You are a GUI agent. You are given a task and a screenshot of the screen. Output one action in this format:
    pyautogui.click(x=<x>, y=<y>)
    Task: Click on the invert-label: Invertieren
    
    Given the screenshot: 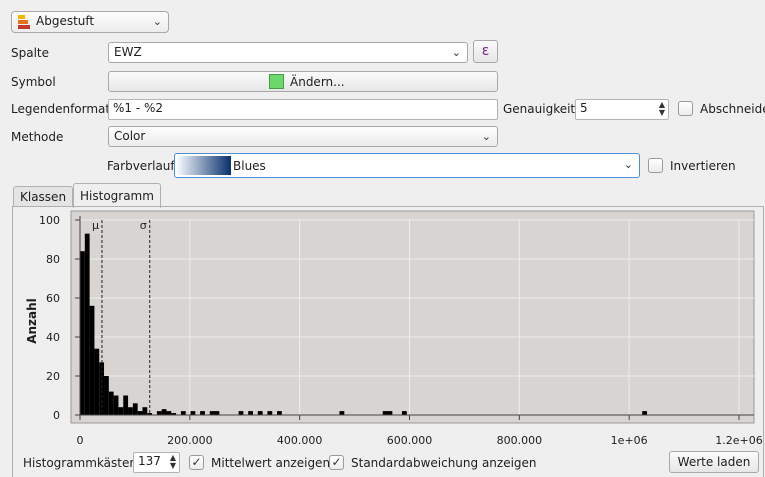 What is the action you would take?
    pyautogui.click(x=703, y=166)
    